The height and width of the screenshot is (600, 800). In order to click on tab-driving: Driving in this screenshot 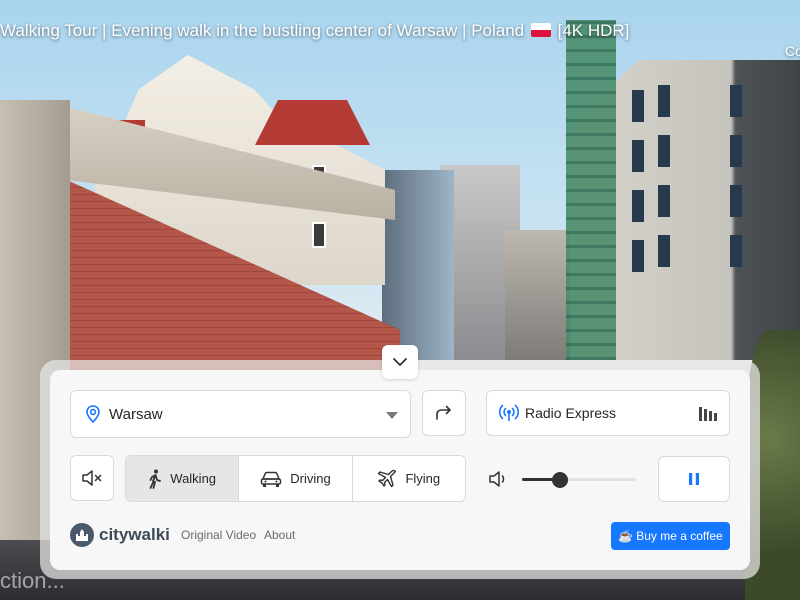, I will do `click(296, 478)`.